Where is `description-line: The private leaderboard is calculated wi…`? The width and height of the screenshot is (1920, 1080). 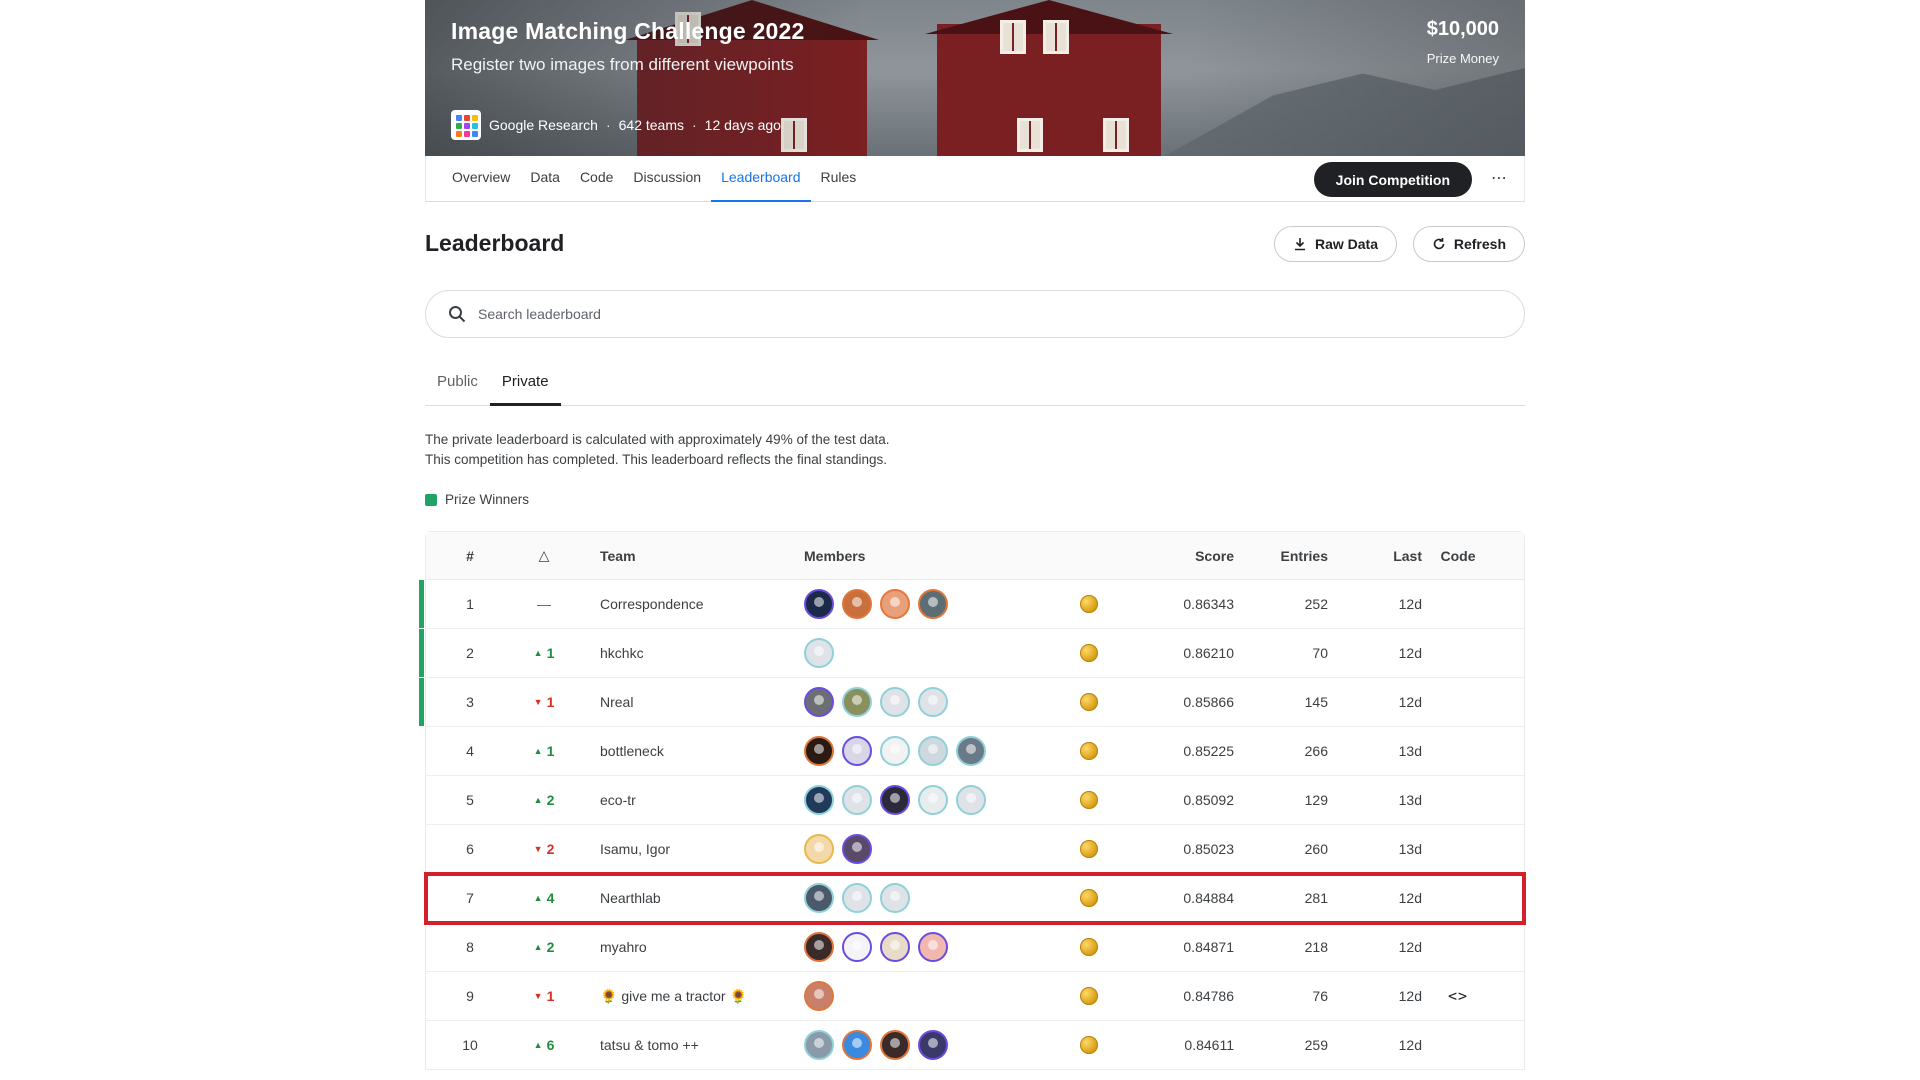
description-line: The private leaderboard is calculated wi… is located at coordinates (657, 439).